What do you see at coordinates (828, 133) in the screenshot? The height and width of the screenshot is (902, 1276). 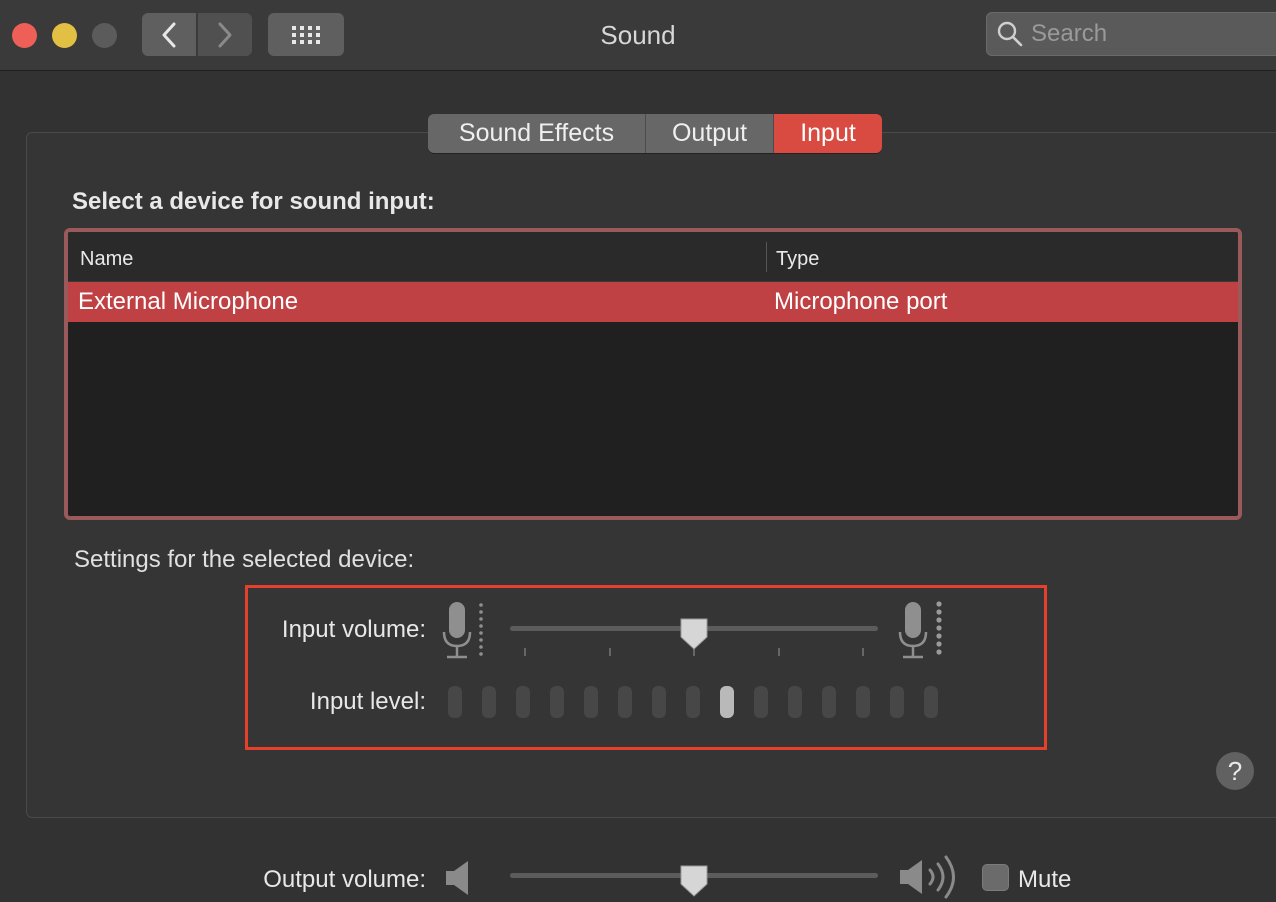 I see `tab-input: Input` at bounding box center [828, 133].